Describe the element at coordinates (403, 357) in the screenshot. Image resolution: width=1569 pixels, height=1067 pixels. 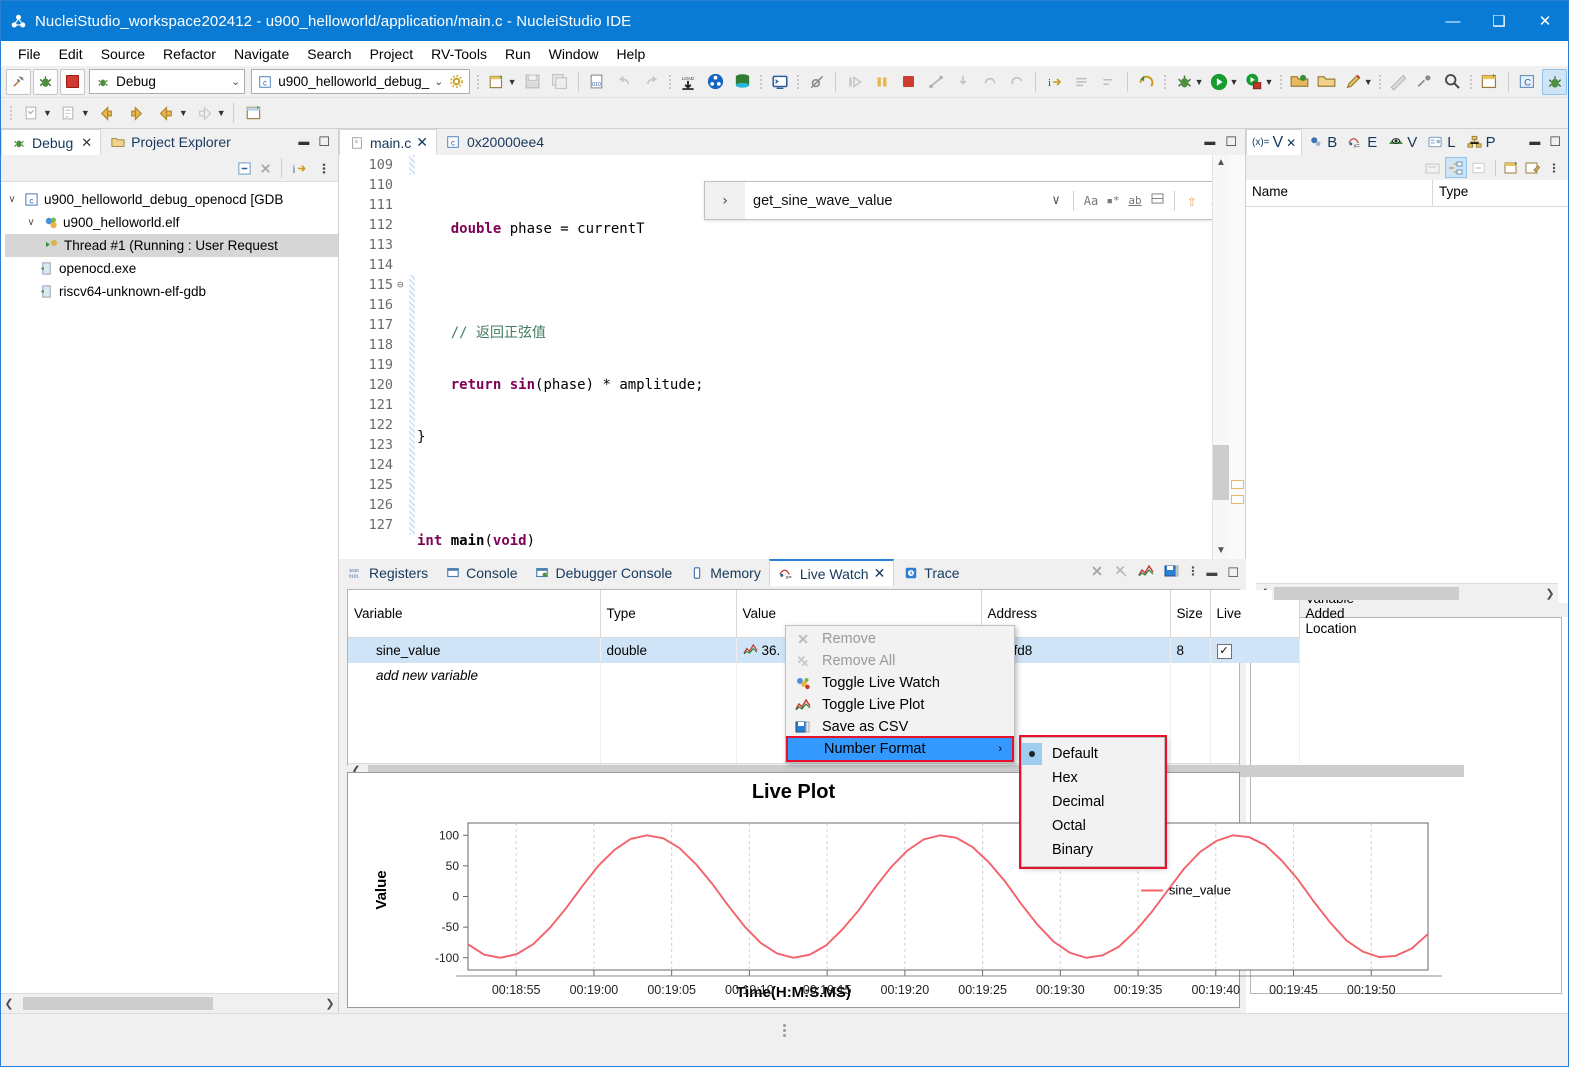
I see `editor-folding-column: ⊖` at that location.